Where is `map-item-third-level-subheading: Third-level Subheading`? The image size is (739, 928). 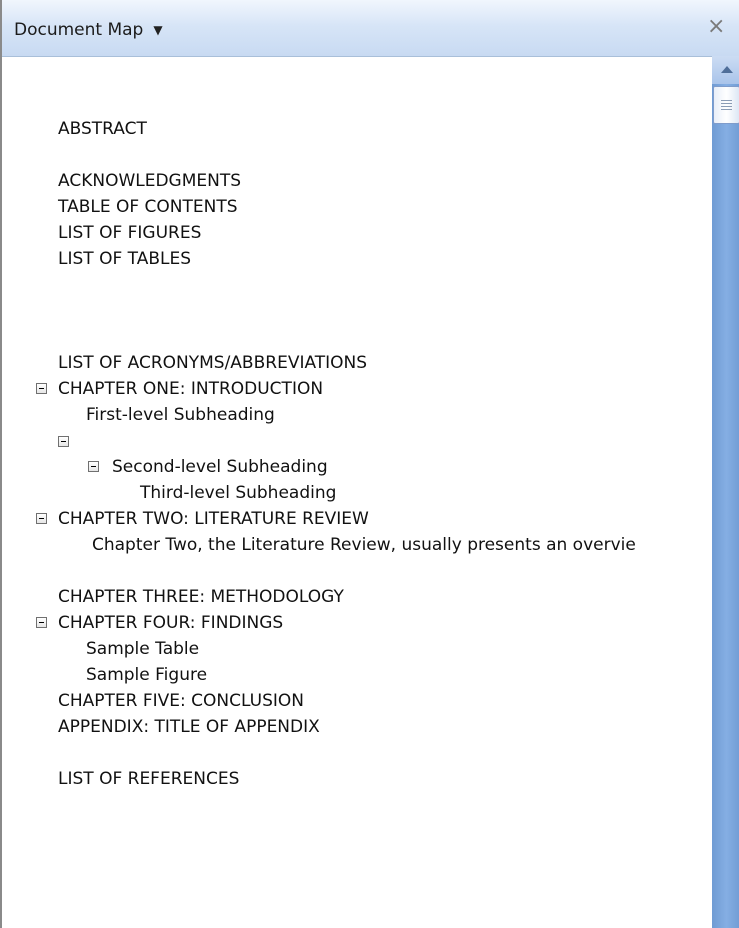 map-item-third-level-subheading: Third-level Subheading is located at coordinates (238, 493).